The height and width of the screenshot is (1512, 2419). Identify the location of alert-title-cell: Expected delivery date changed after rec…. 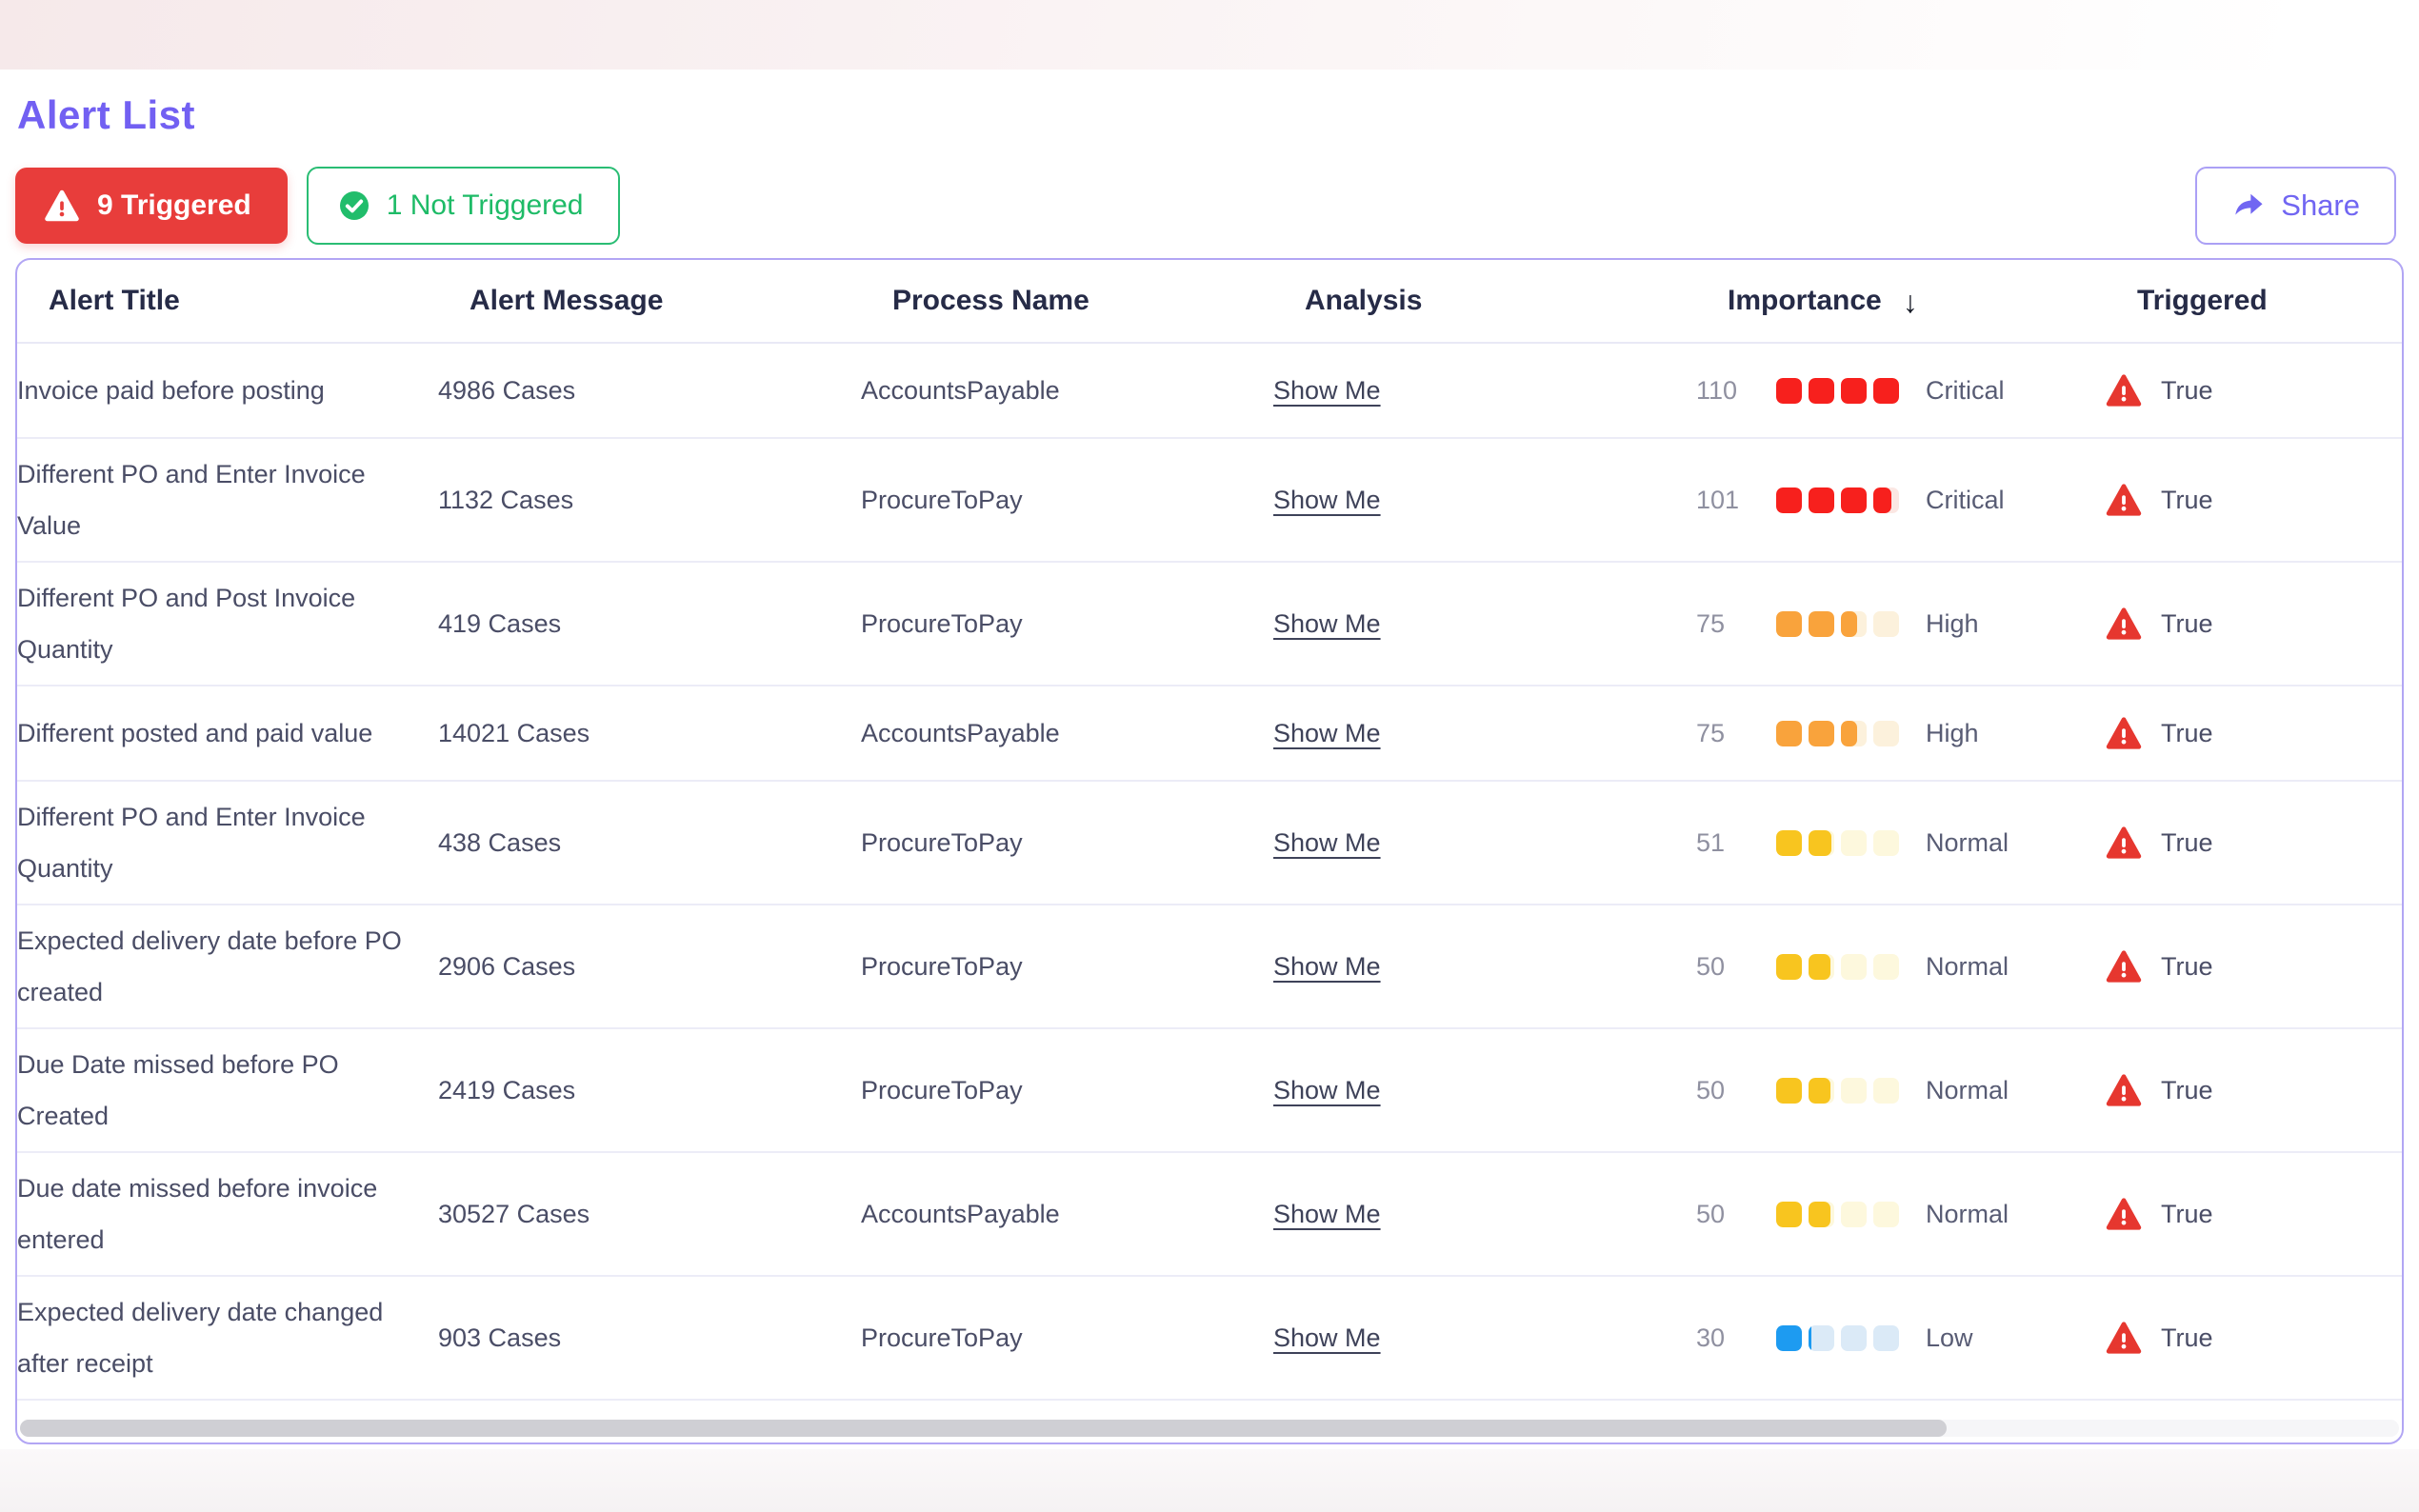
(200, 1338).